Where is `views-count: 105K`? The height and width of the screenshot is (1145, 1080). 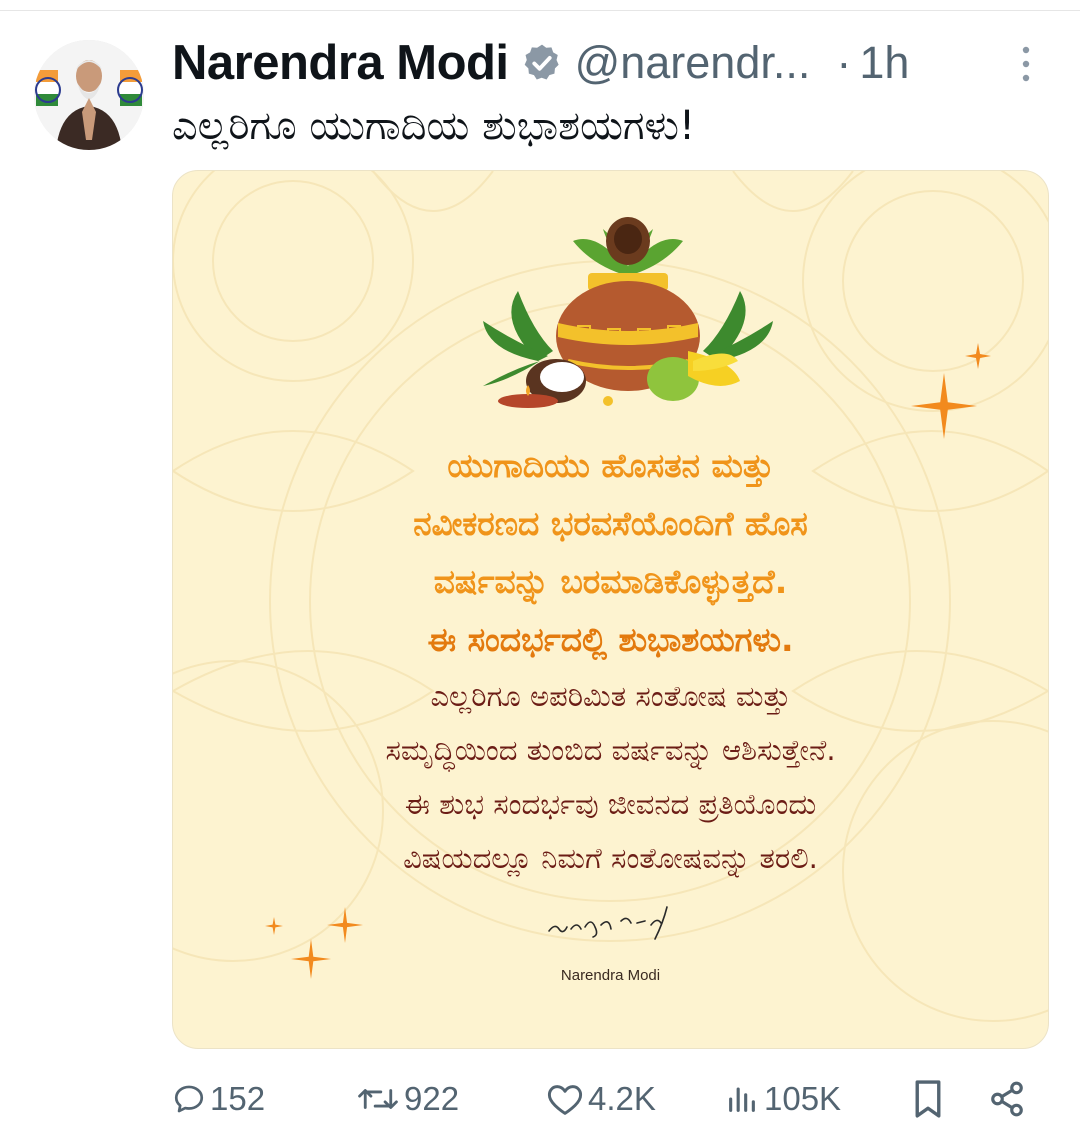
views-count: 105K is located at coordinates (803, 1098).